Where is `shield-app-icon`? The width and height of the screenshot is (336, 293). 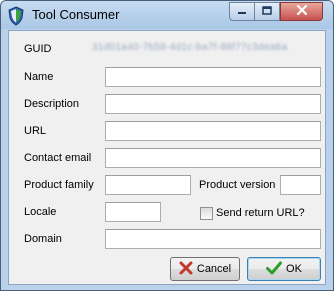 shield-app-icon is located at coordinates (16, 16).